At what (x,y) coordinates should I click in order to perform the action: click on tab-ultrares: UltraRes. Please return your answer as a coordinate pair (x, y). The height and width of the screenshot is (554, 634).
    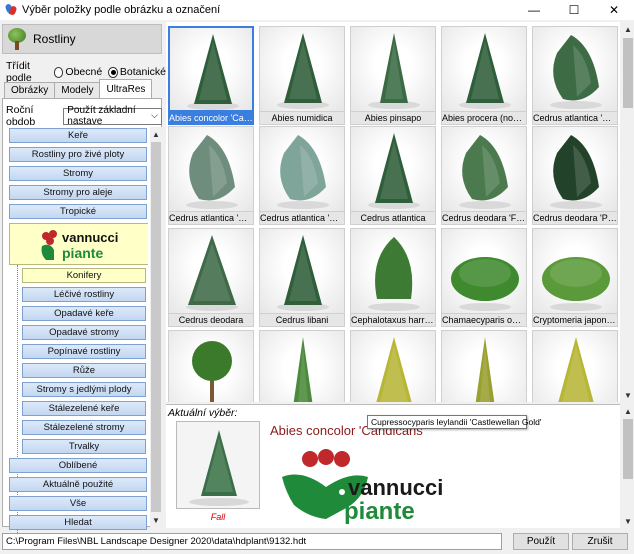
    Looking at the image, I should click on (126, 88).